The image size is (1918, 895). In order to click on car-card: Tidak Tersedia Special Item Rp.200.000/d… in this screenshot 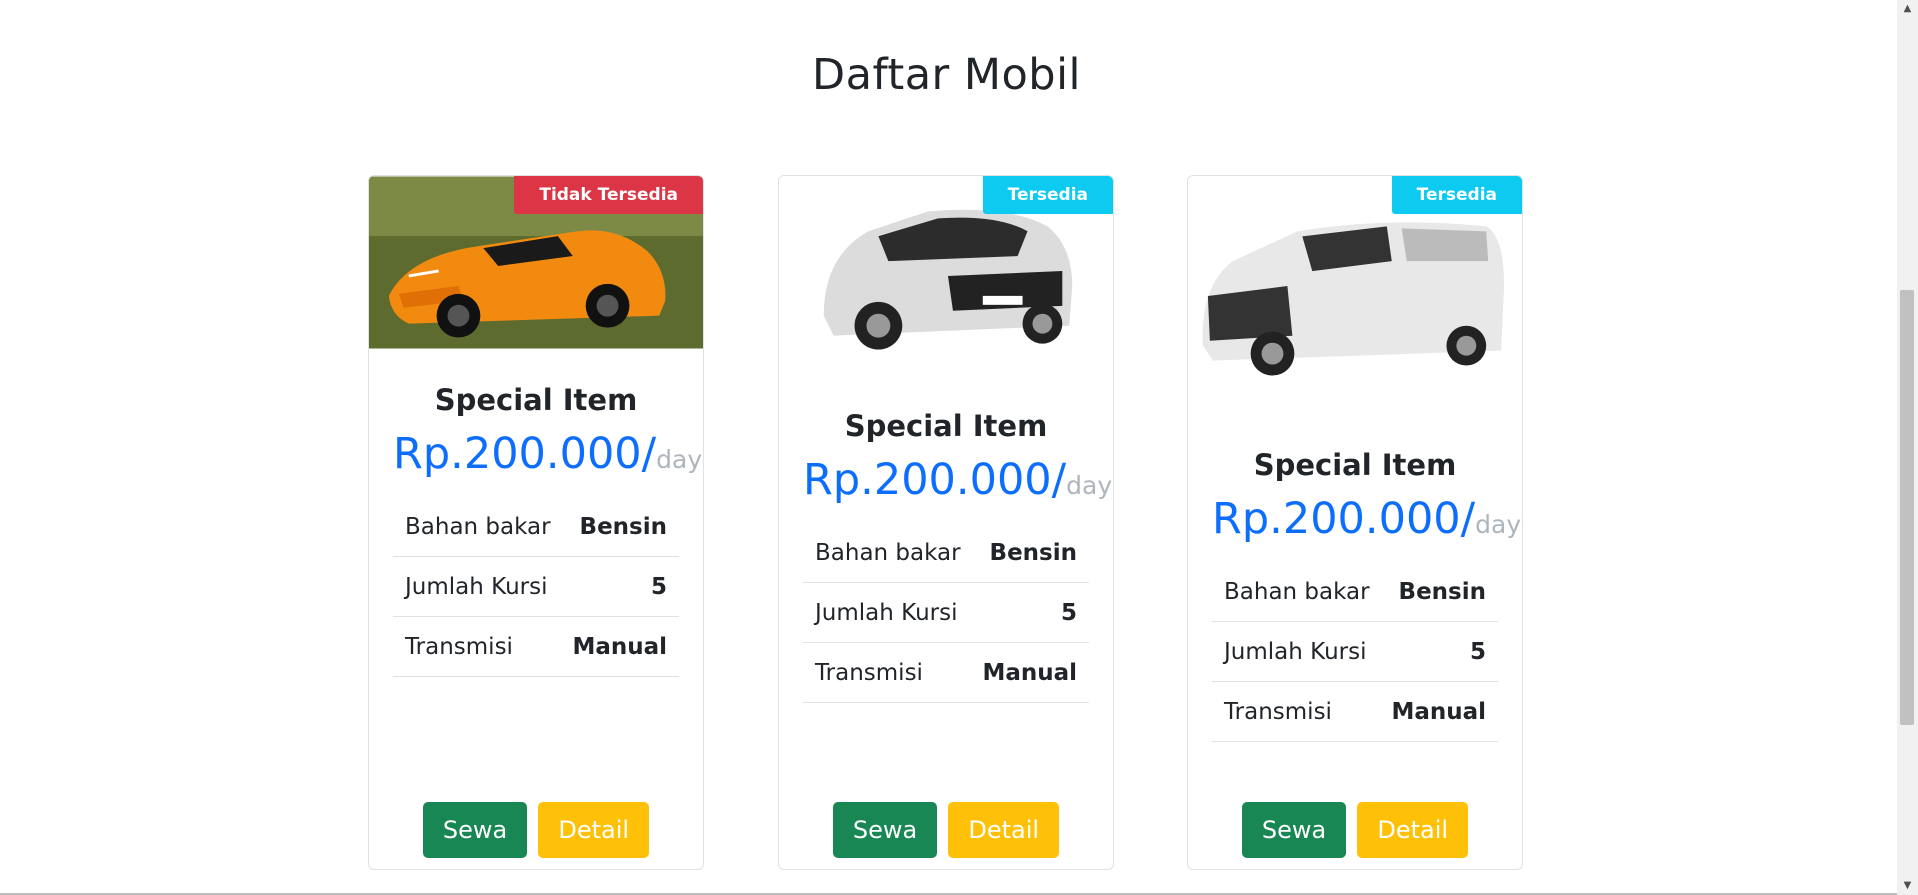, I will do `click(536, 522)`.